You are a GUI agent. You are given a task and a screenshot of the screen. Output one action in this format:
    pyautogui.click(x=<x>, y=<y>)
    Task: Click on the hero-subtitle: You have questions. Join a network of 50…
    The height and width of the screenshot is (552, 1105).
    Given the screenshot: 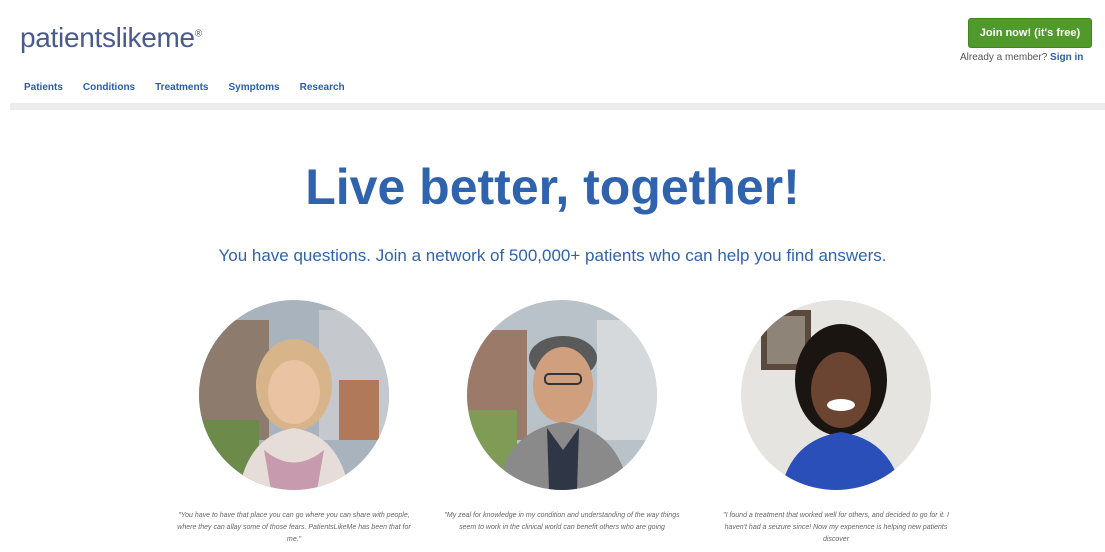 What is the action you would take?
    pyautogui.click(x=552, y=255)
    